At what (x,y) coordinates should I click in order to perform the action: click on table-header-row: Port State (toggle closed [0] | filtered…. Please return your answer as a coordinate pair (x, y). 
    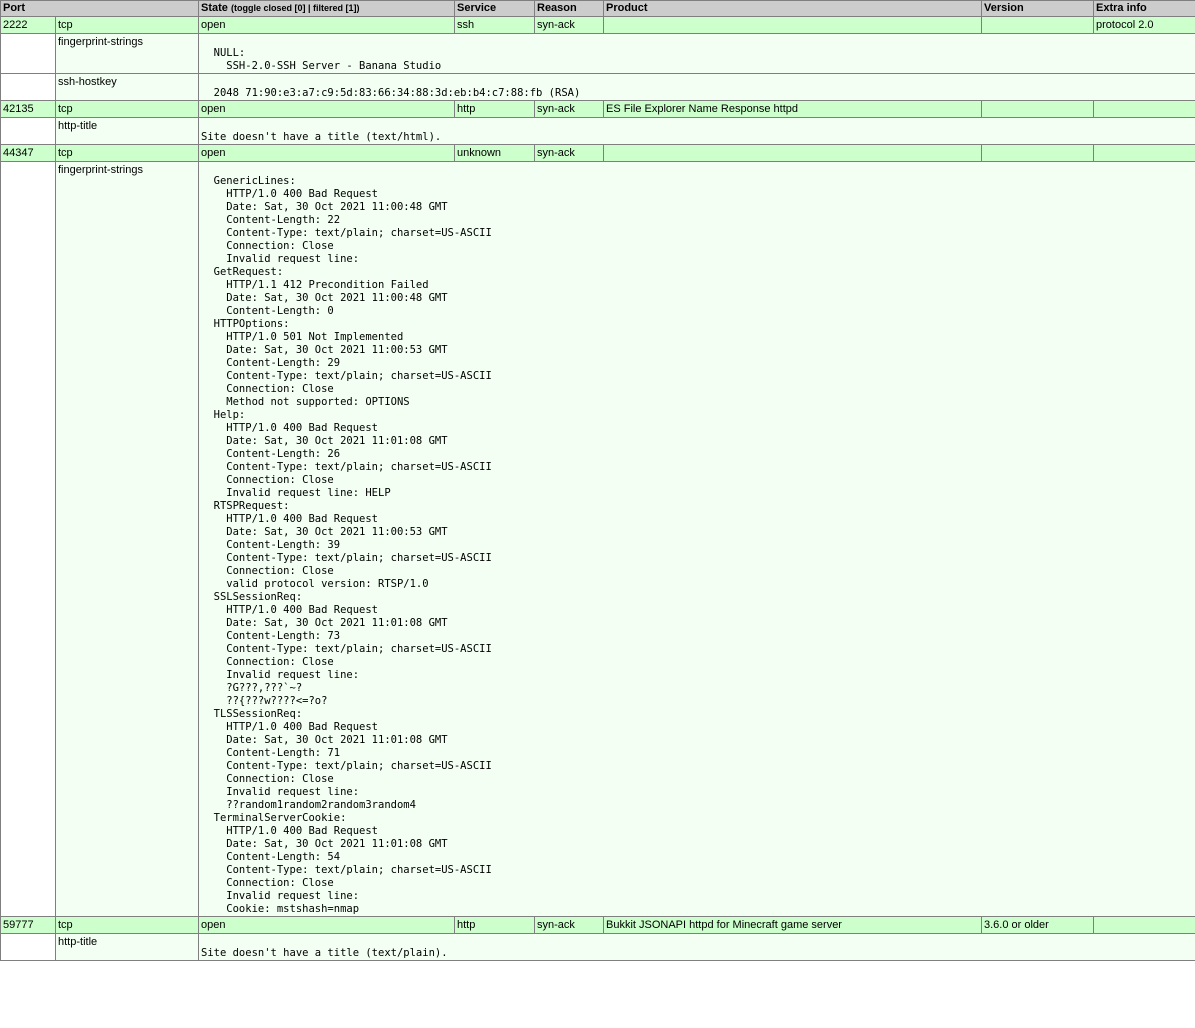
    Looking at the image, I should click on (597, 8).